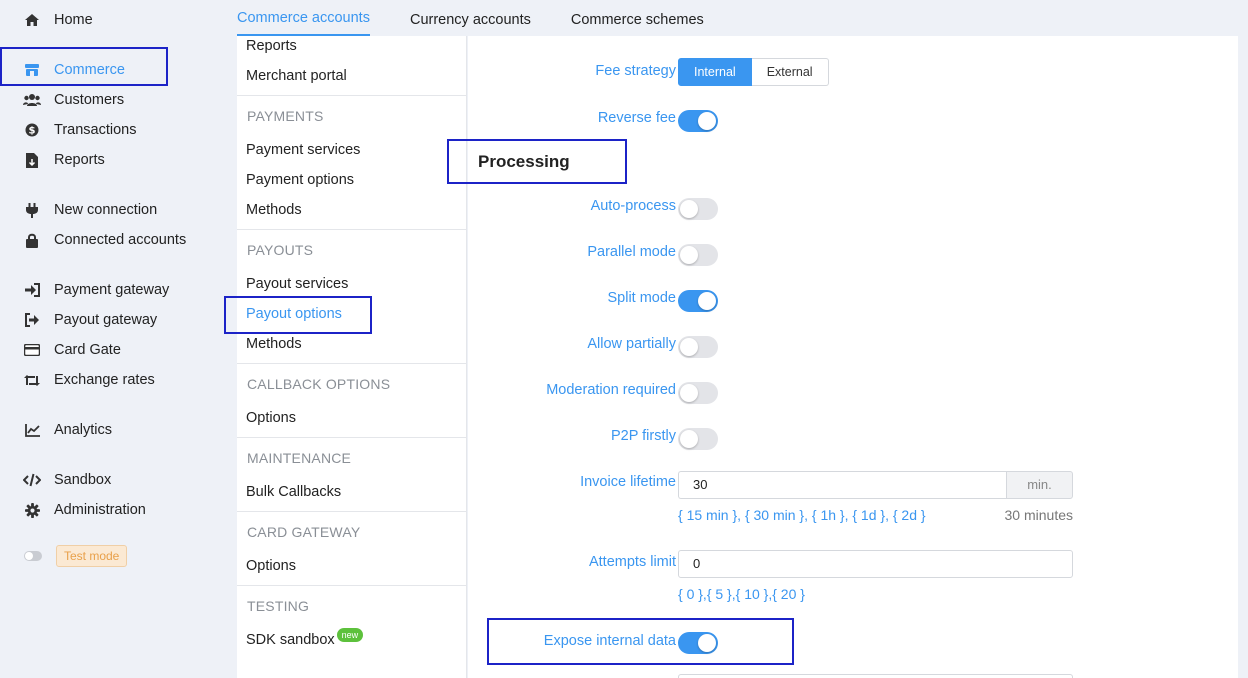 Image resolution: width=1248 pixels, height=678 pixels. Describe the element at coordinates (89, 210) in the screenshot. I see `sidebar-item-new-connection: New connection` at that location.